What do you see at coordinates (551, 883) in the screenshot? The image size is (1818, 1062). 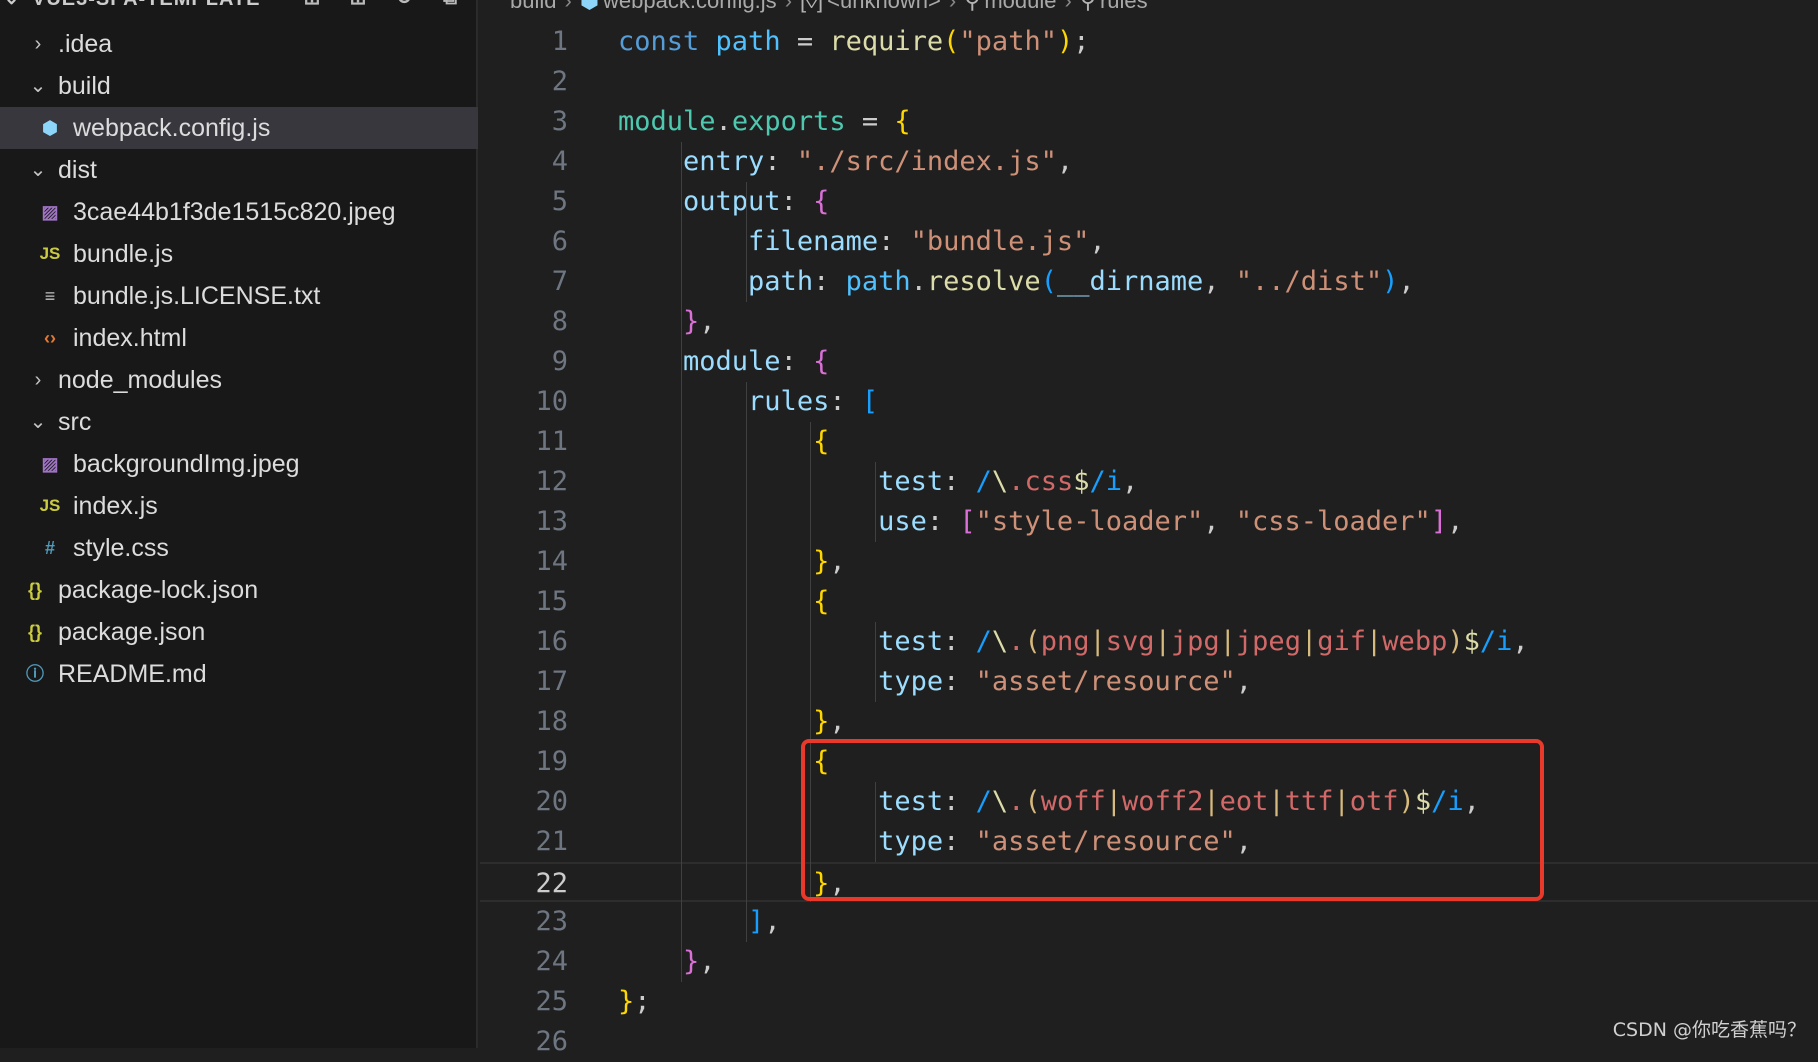 I see `line-number: 22` at bounding box center [551, 883].